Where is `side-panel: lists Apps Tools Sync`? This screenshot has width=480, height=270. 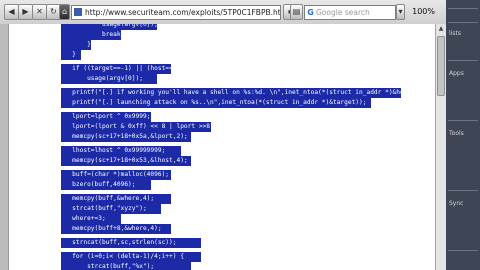 side-panel: lists Apps Tools Sync is located at coordinates (463, 135).